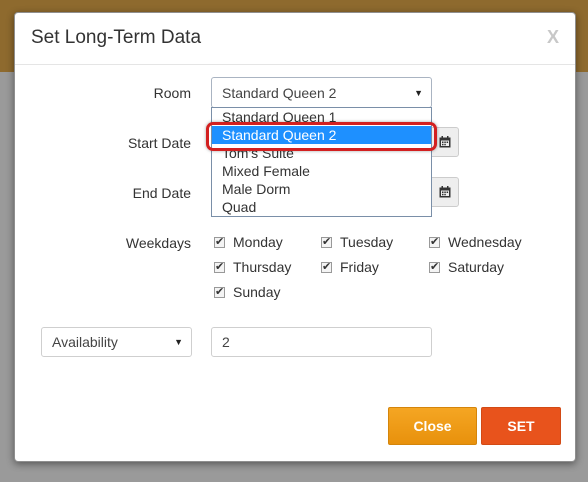 The width and height of the screenshot is (588, 482). I want to click on close-icon: X, so click(553, 37).